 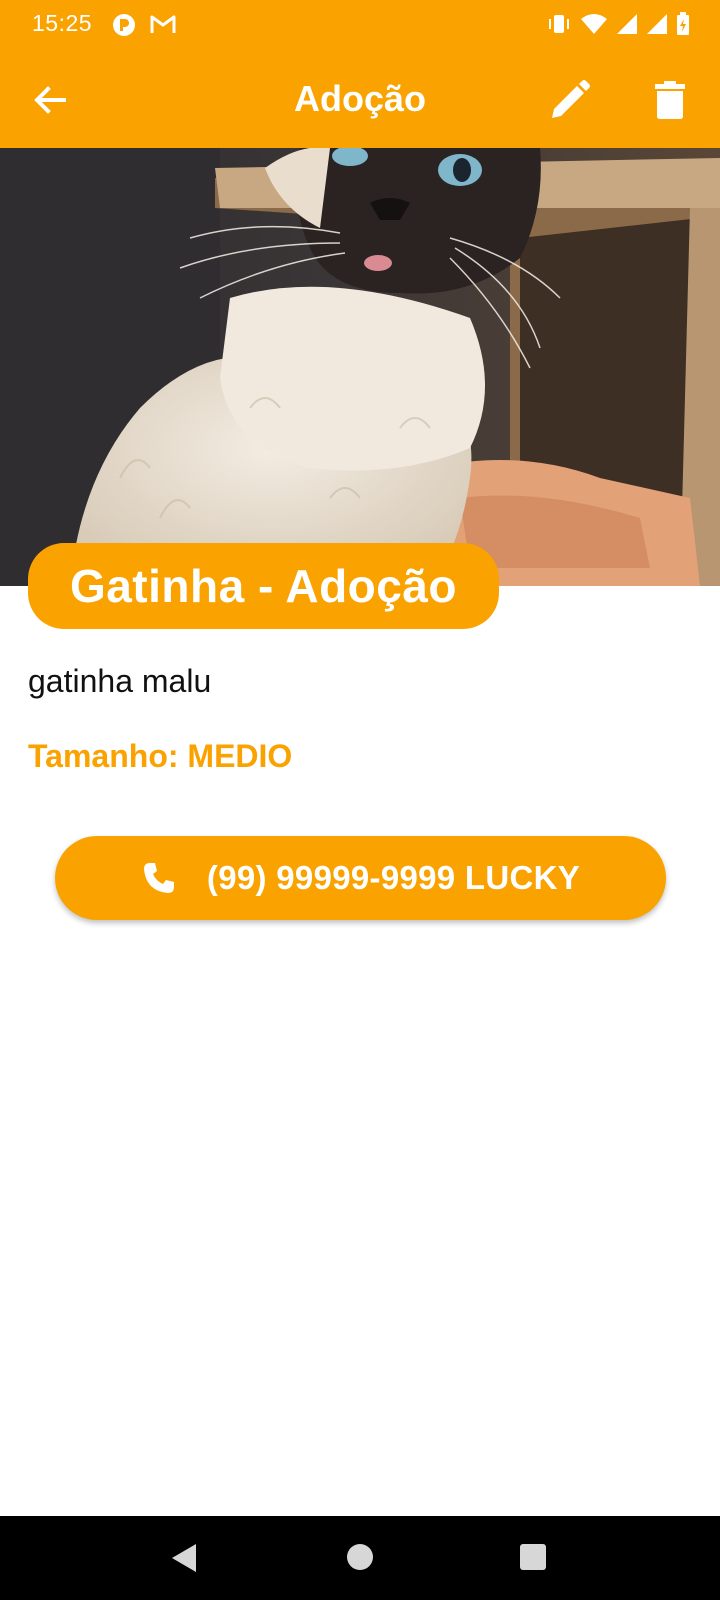 I want to click on status-system-icons, so click(x=618, y=24).